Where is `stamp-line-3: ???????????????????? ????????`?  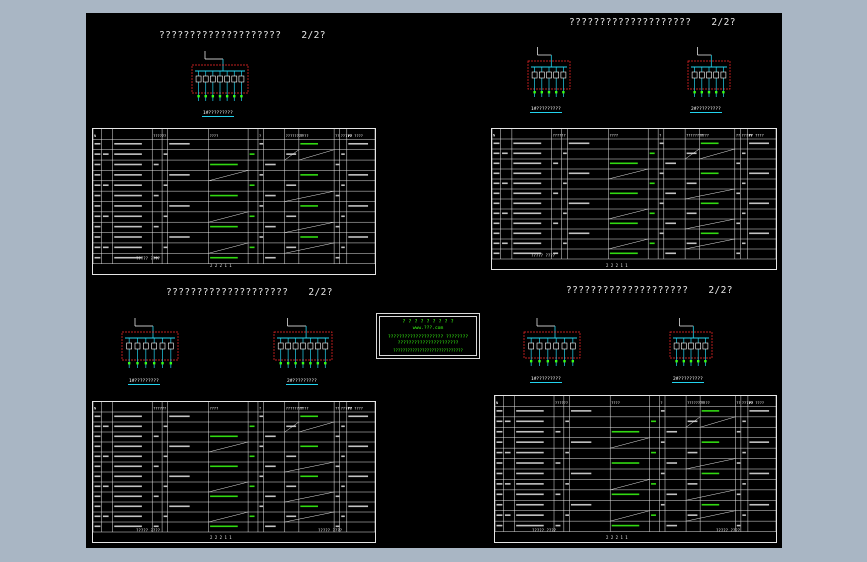
stamp-line-3: ???????????????????? ???????? is located at coordinates (428, 337).